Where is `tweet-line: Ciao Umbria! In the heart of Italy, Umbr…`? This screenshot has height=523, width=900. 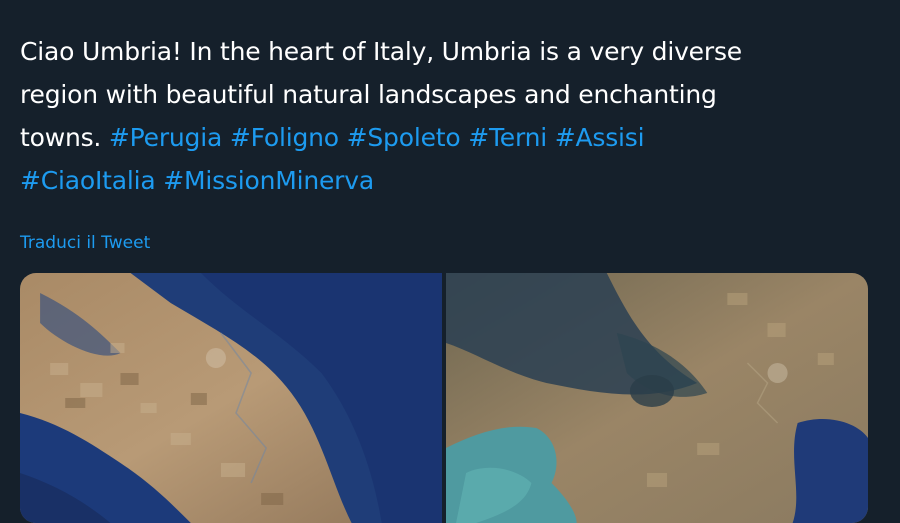
tweet-line: Ciao Umbria! In the heart of Italy, Umbr… is located at coordinates (450, 51).